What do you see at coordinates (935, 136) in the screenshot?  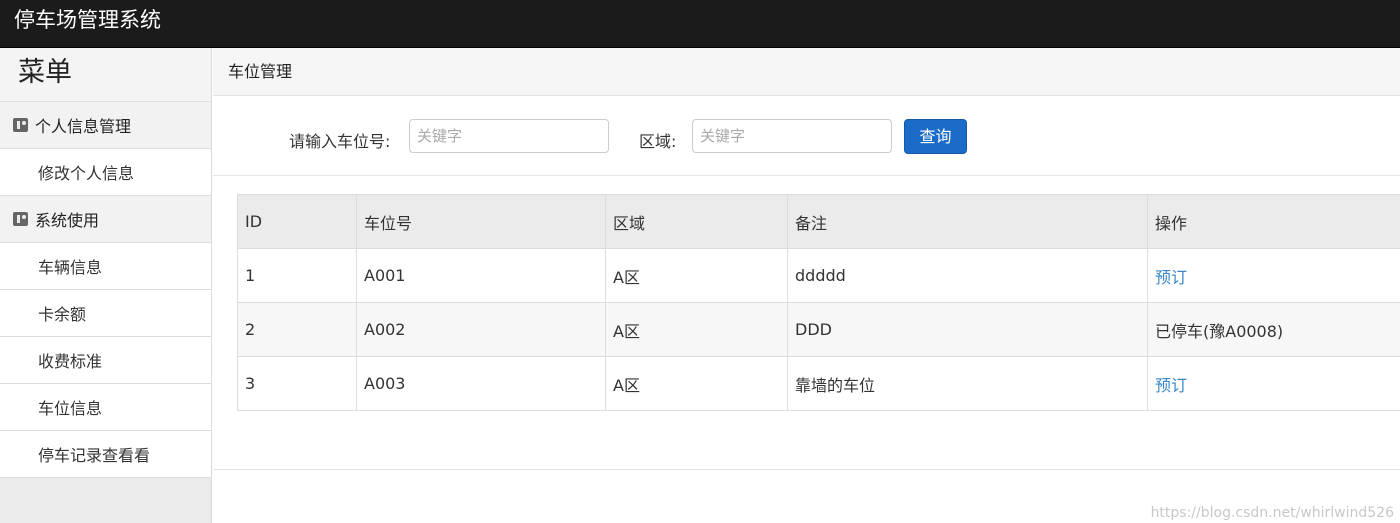 I see `search-button: 查询` at bounding box center [935, 136].